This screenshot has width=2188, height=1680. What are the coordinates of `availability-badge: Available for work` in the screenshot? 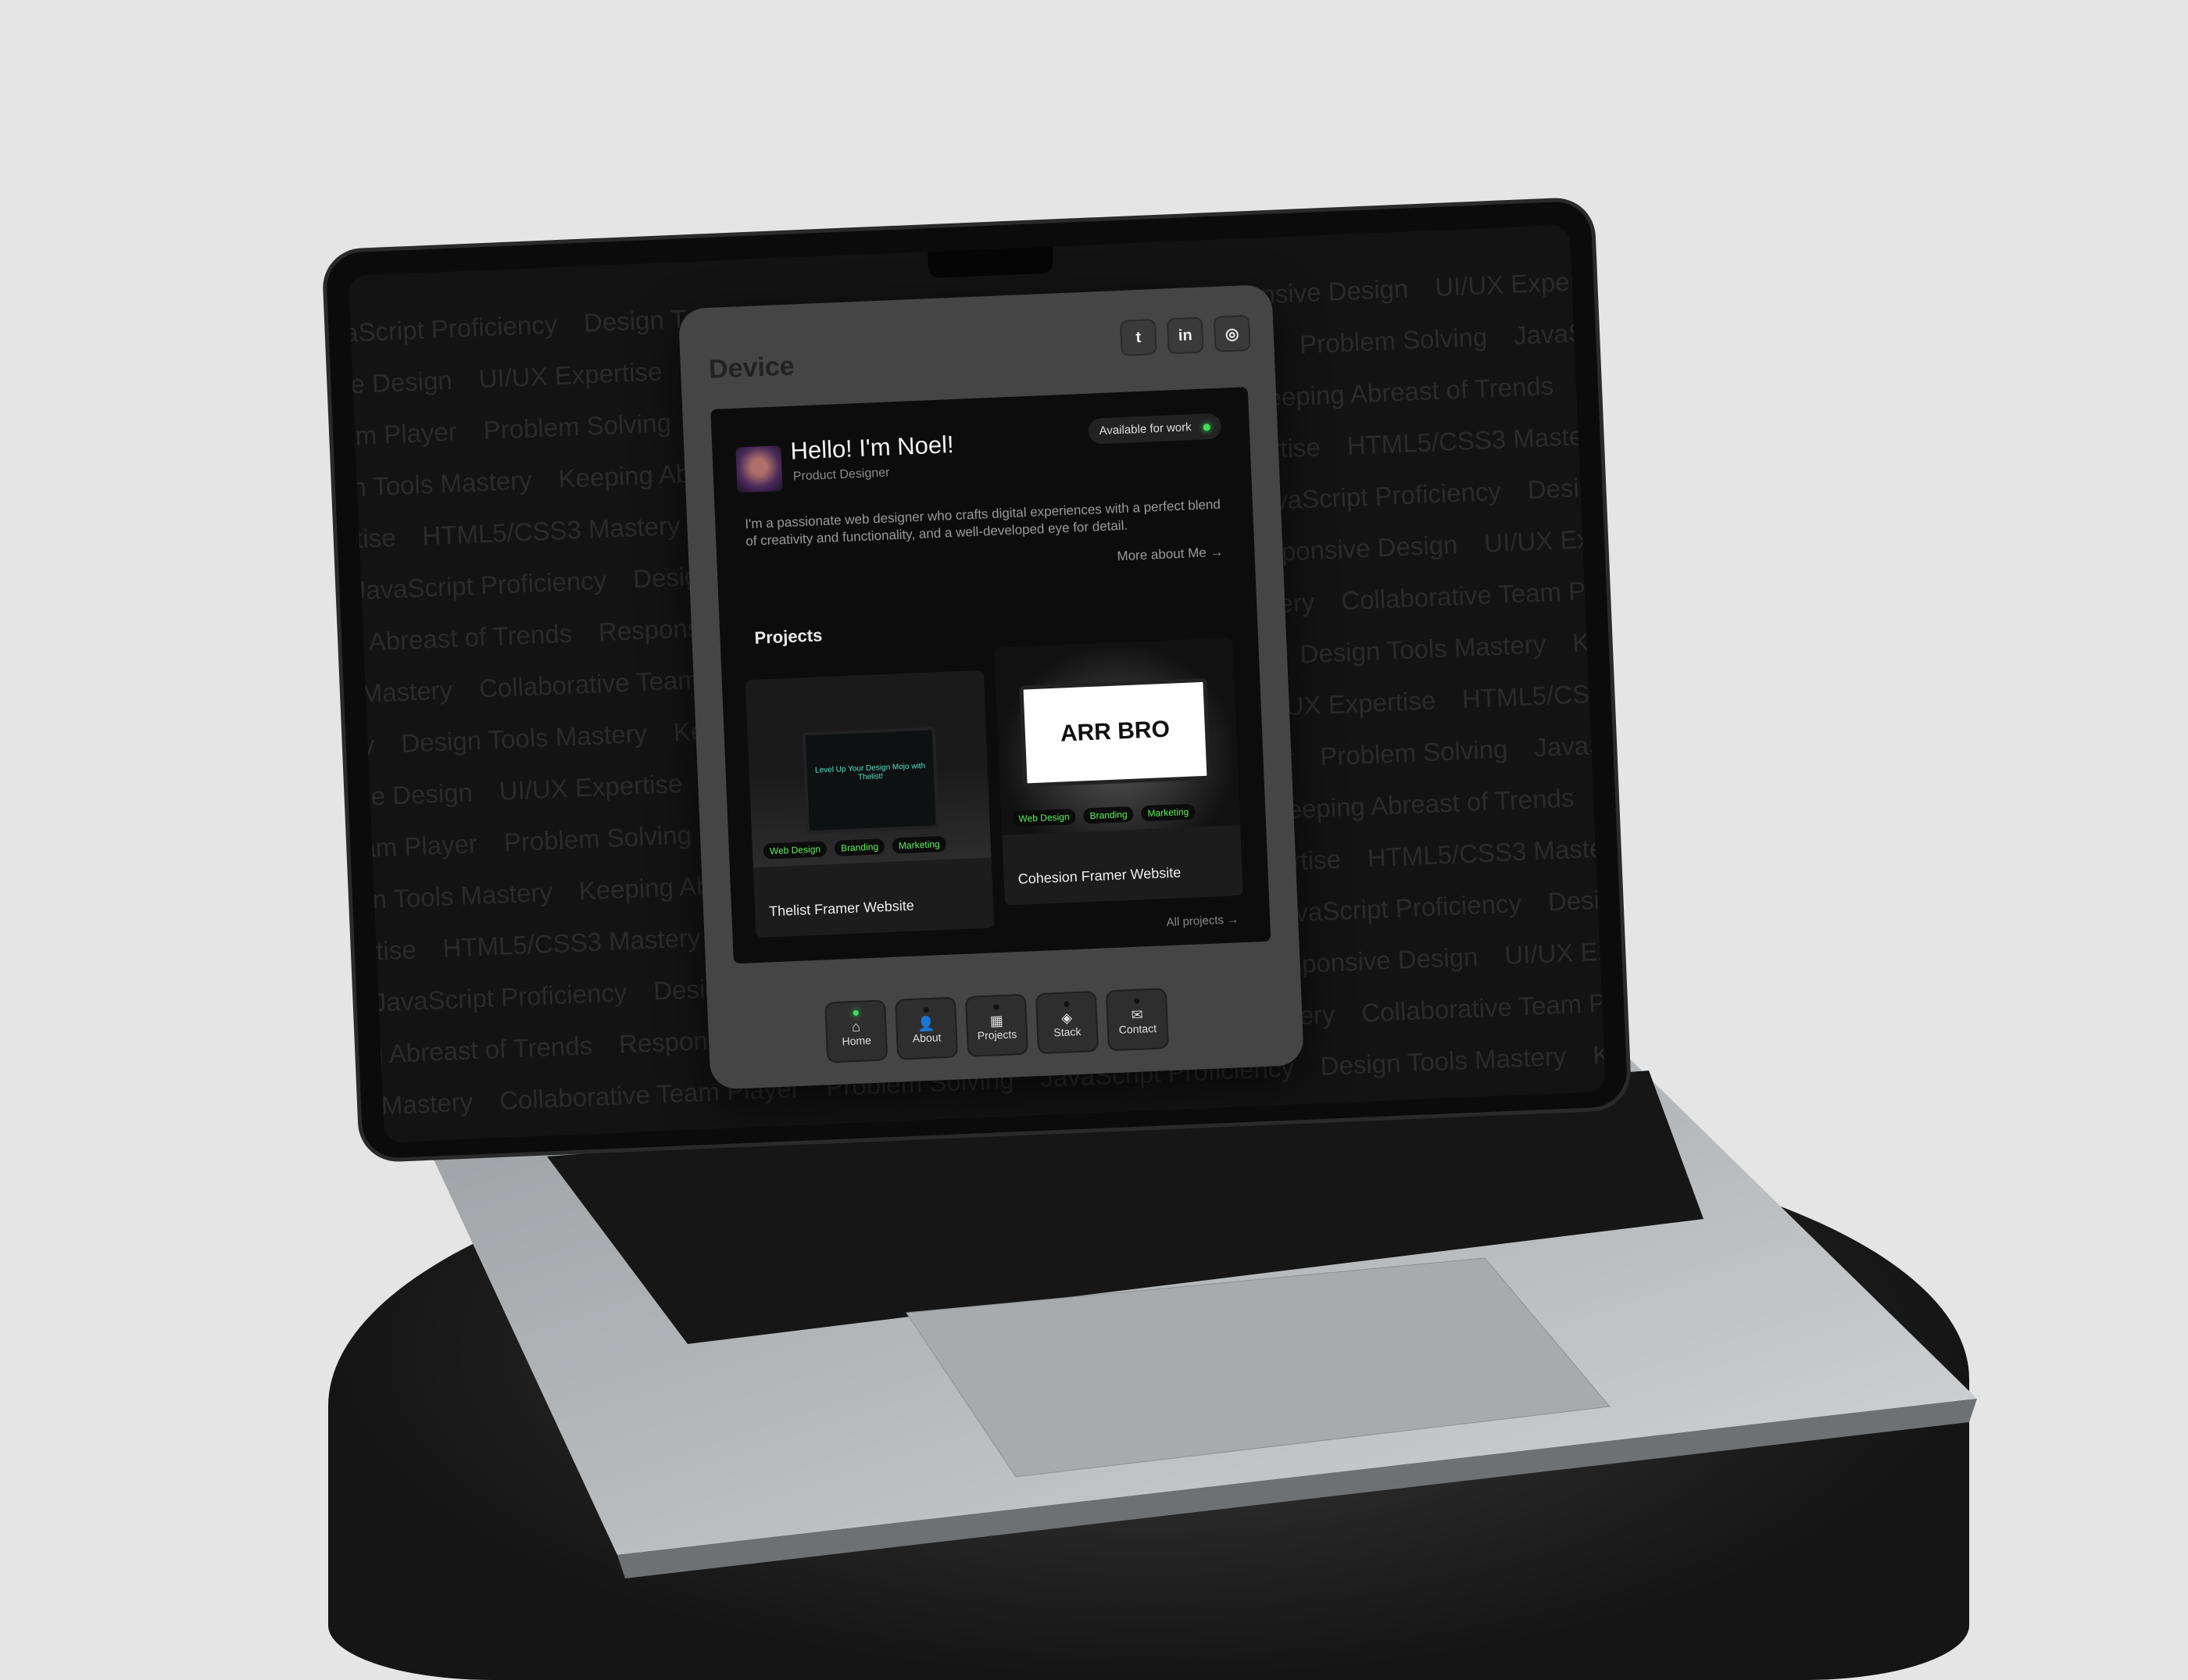 It's located at (1155, 429).